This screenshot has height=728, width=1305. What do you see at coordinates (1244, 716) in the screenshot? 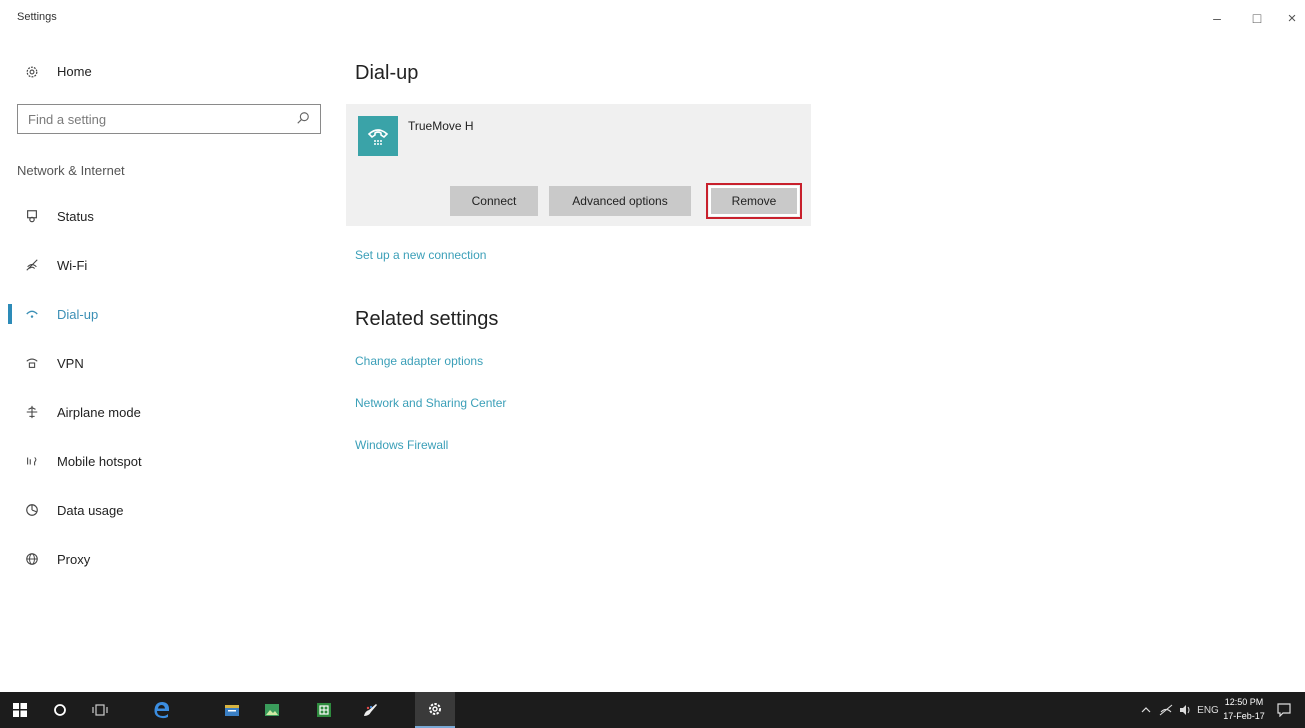
I see `clock-date: 17-Feb-17` at bounding box center [1244, 716].